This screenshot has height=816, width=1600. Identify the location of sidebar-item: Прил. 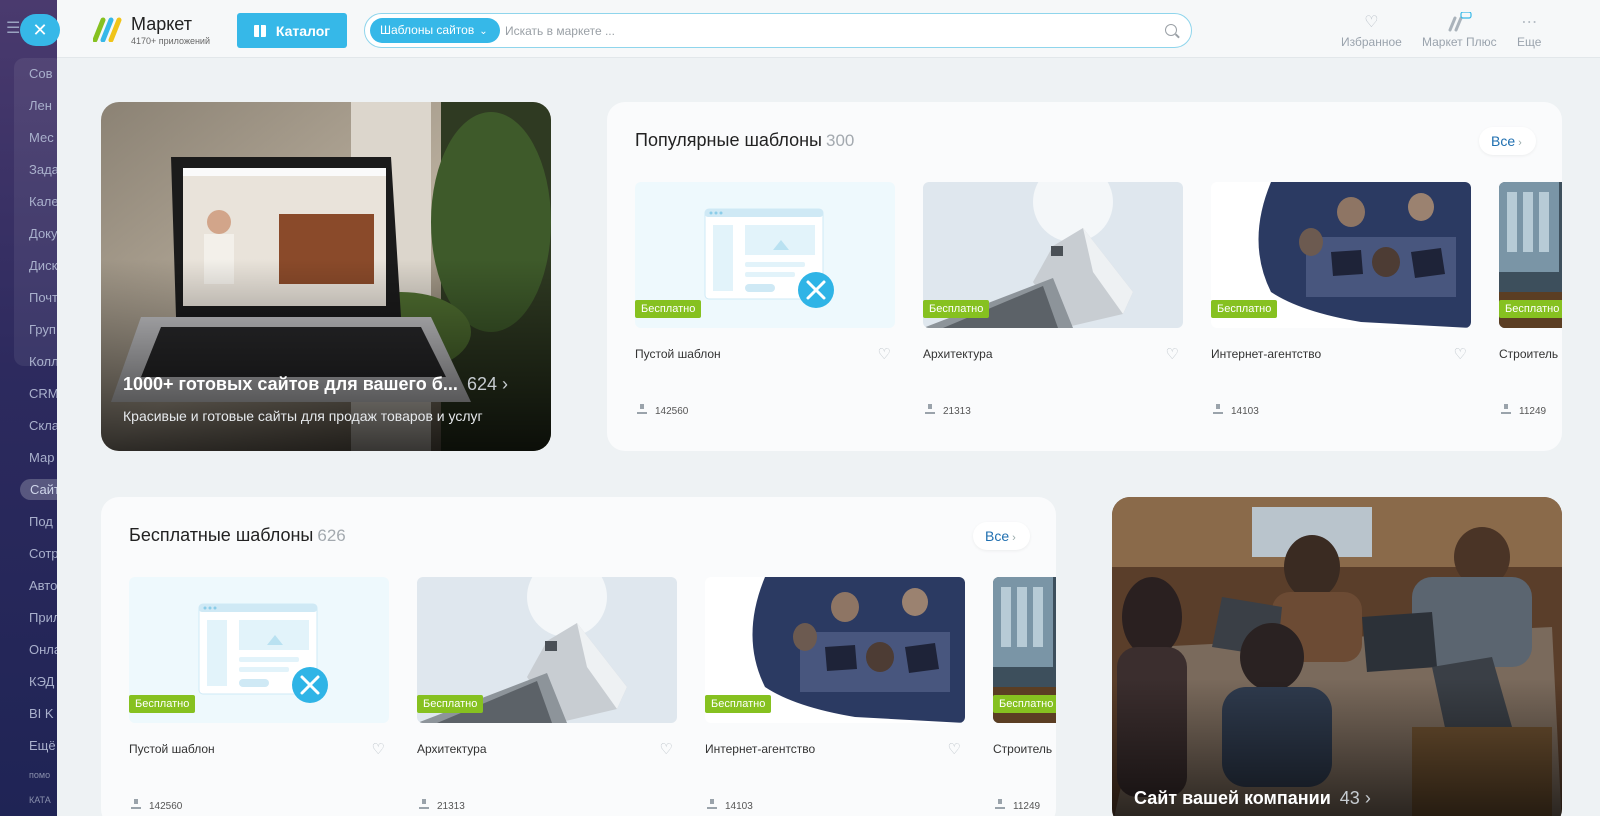
(43, 617).